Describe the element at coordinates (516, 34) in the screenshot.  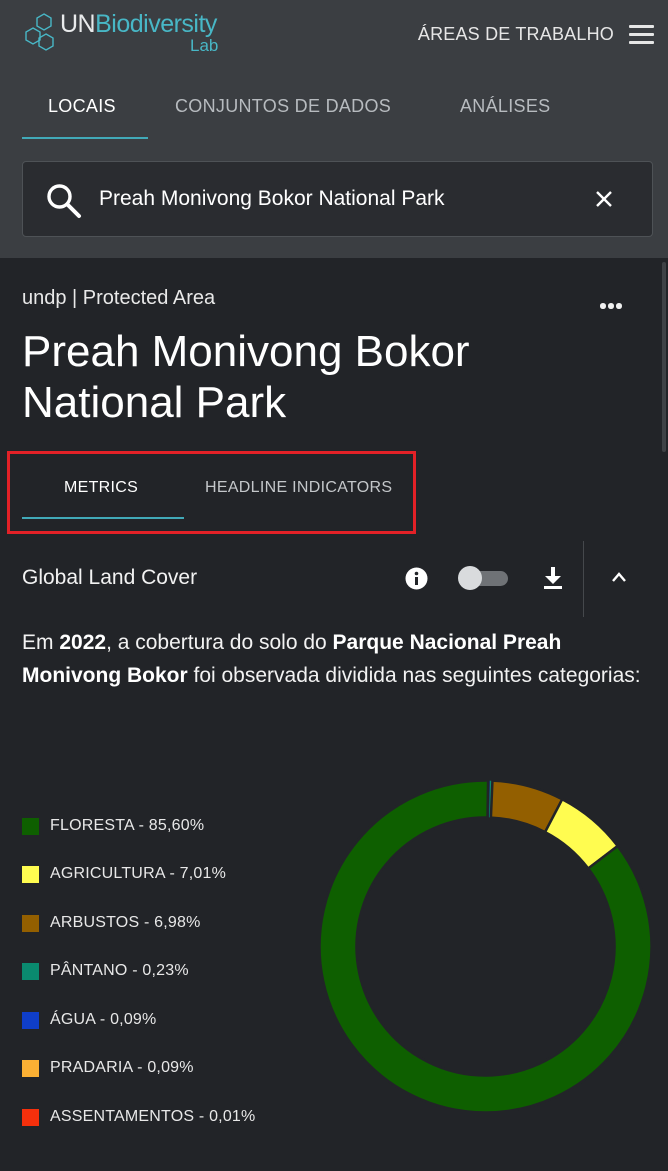
I see `workspaces-link: ÁREAS DE TRABALHO` at that location.